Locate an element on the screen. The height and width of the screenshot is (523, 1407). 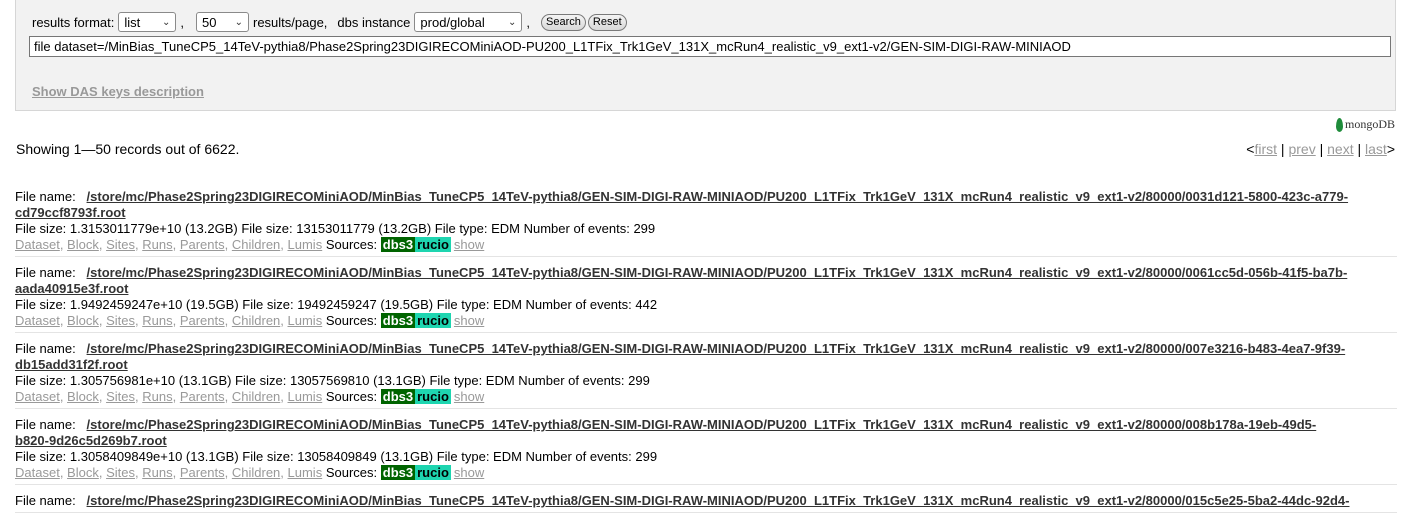
reset-button: Reset is located at coordinates (607, 22).